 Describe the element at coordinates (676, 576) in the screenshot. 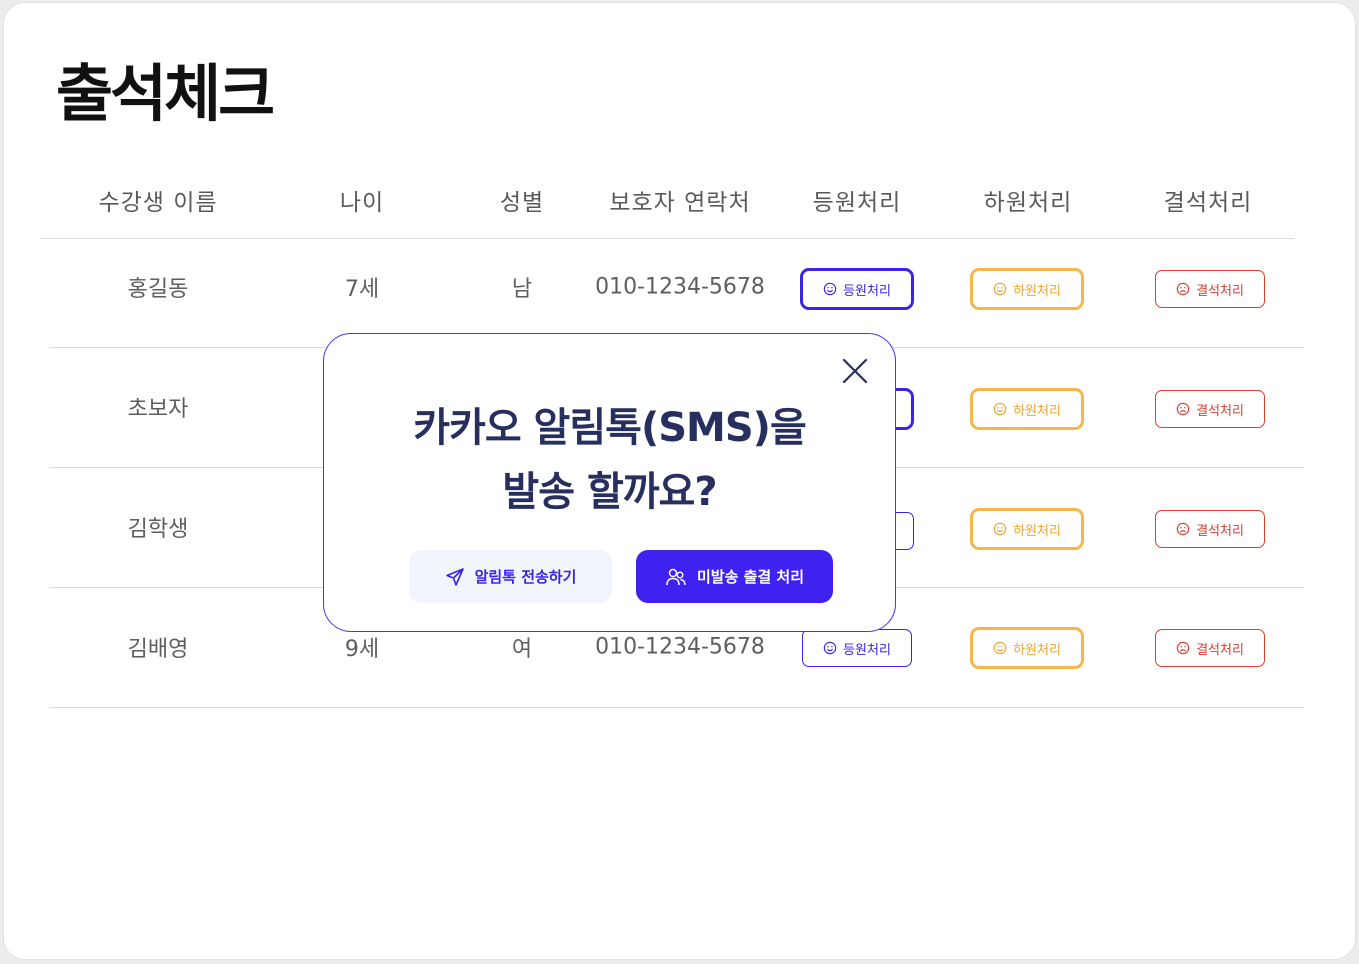

I see `users-icon` at that location.